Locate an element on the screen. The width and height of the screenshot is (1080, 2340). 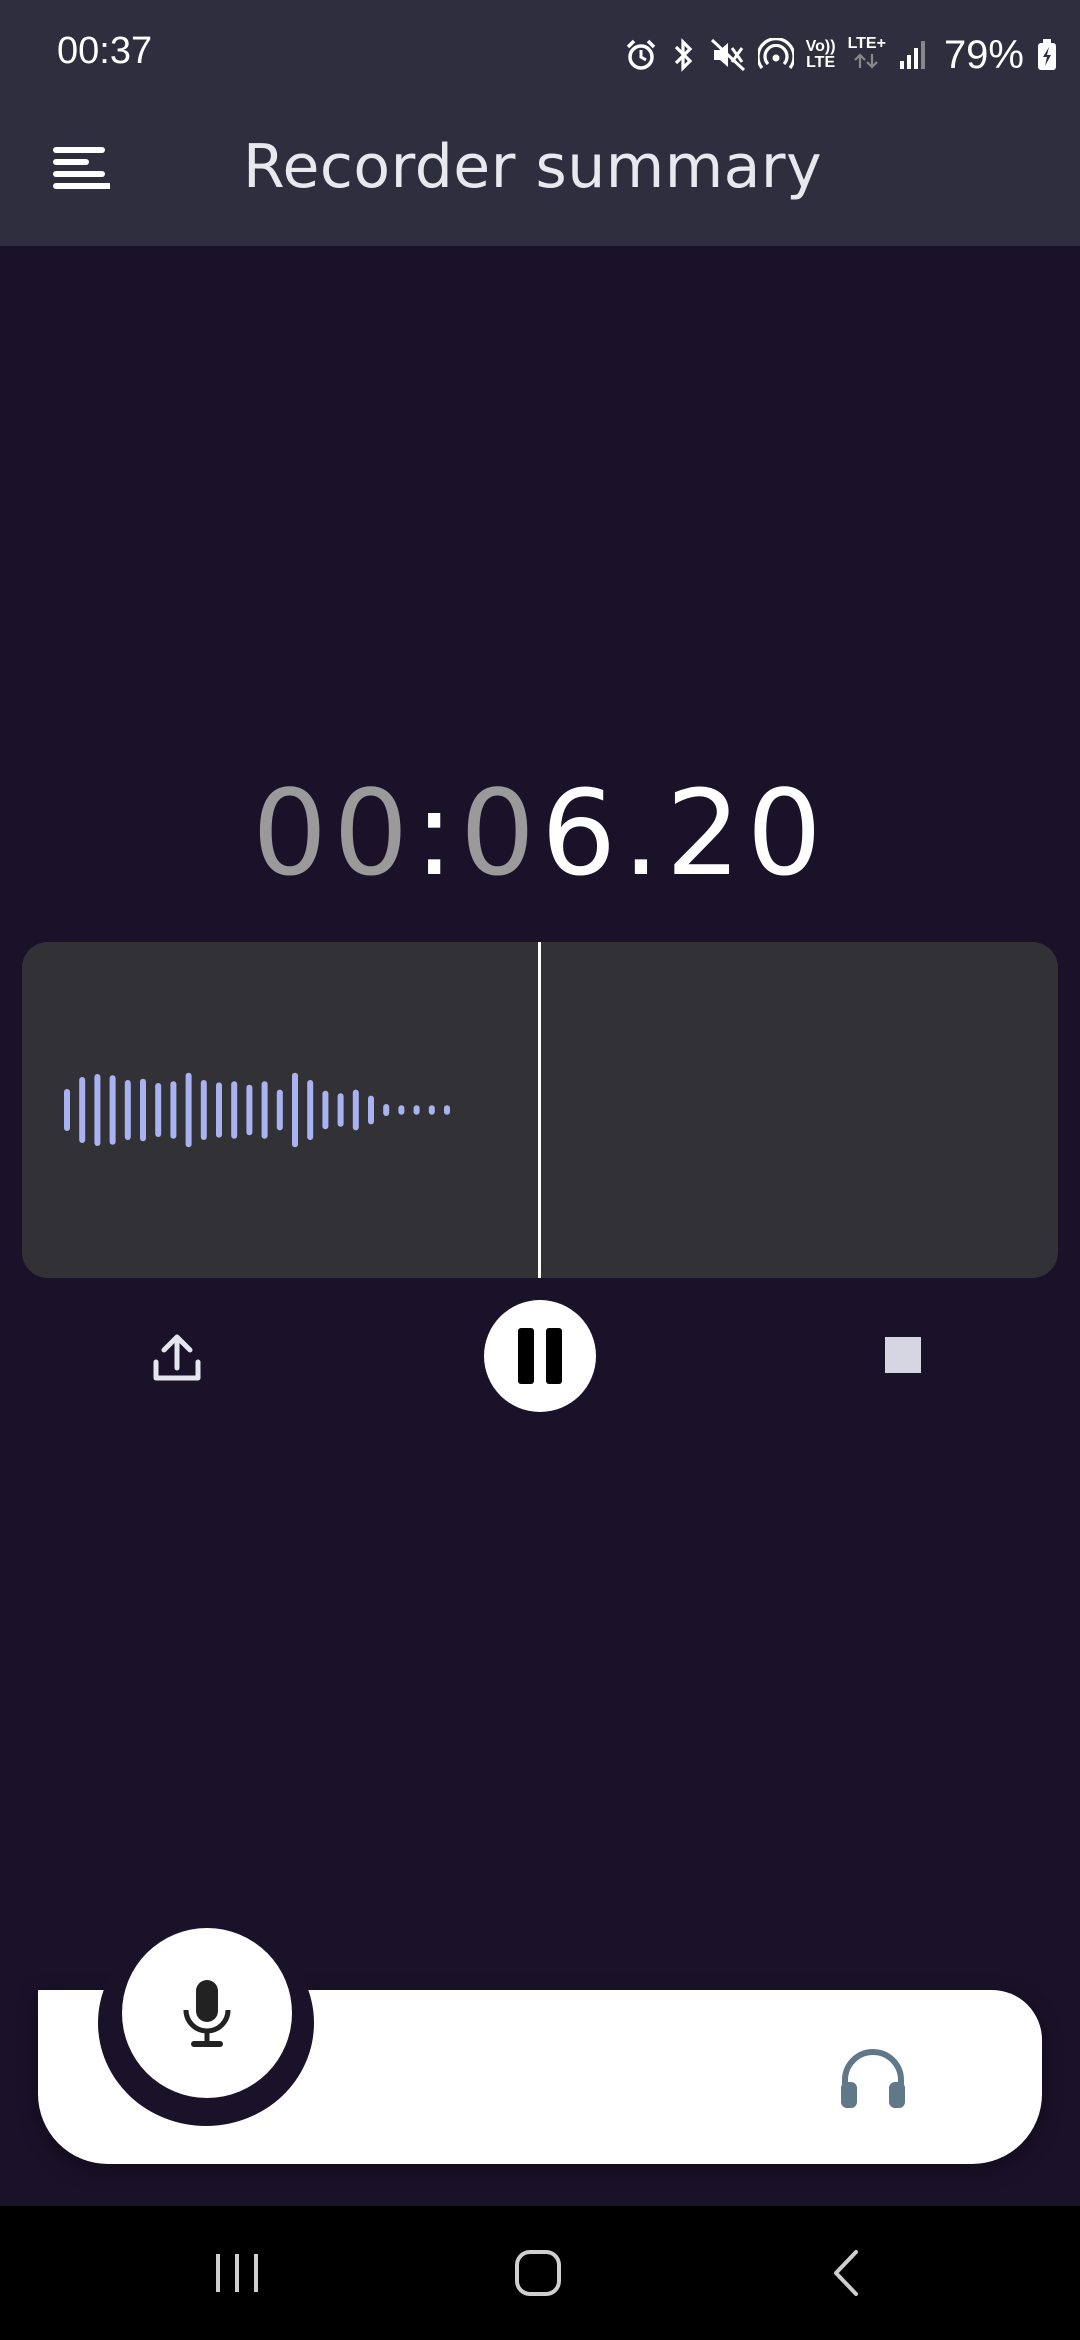
hotspot-icon is located at coordinates (775, 55).